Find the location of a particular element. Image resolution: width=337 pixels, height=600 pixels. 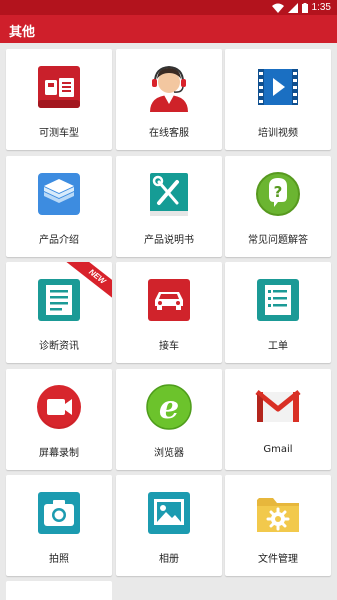

tile-label: 可测车型 is located at coordinates (59, 133).